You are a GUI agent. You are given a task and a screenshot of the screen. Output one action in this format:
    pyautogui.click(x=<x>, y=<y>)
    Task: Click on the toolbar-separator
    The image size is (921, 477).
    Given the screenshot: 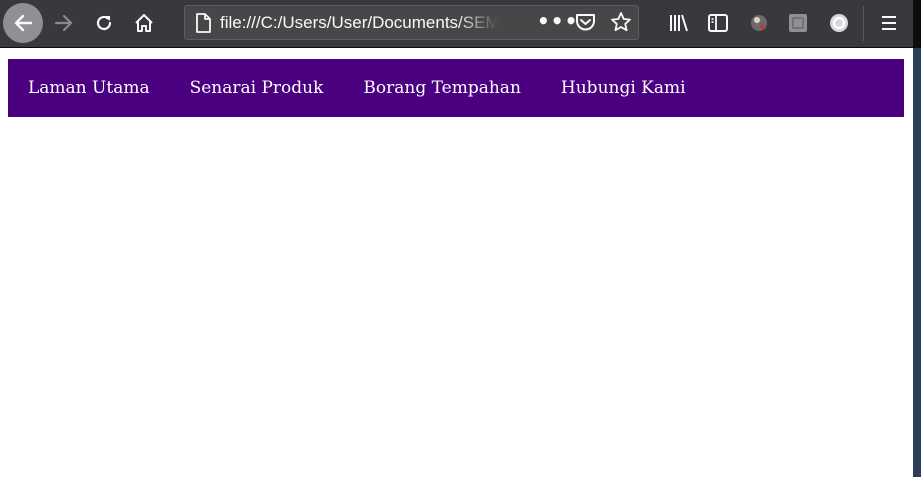 What is the action you would take?
    pyautogui.click(x=863, y=23)
    